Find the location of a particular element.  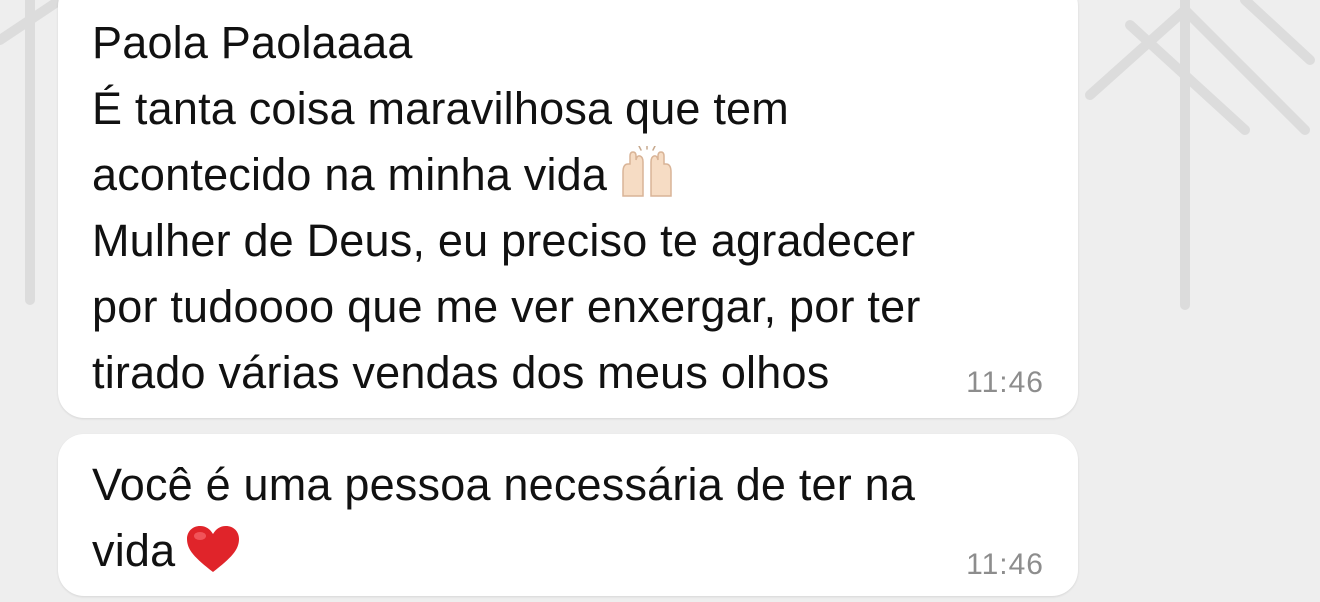

message-line: É tanta coisa maravilhosa que tem is located at coordinates (440, 108).